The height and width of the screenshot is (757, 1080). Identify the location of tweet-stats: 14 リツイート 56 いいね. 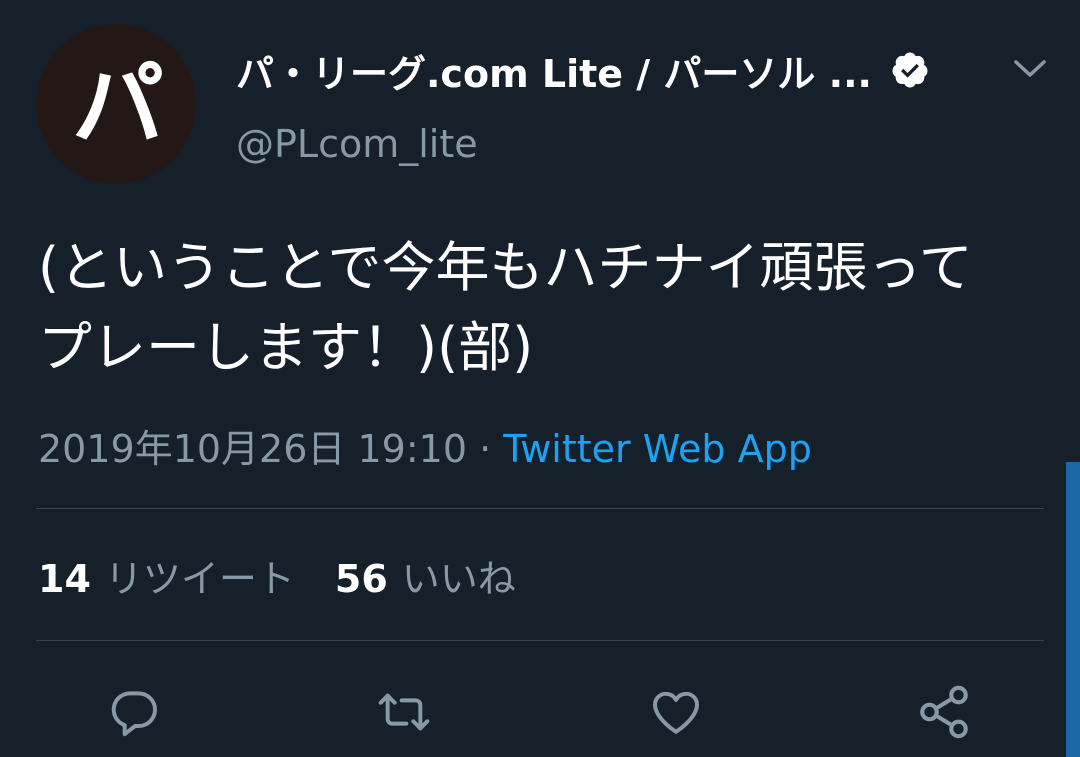
(277, 575).